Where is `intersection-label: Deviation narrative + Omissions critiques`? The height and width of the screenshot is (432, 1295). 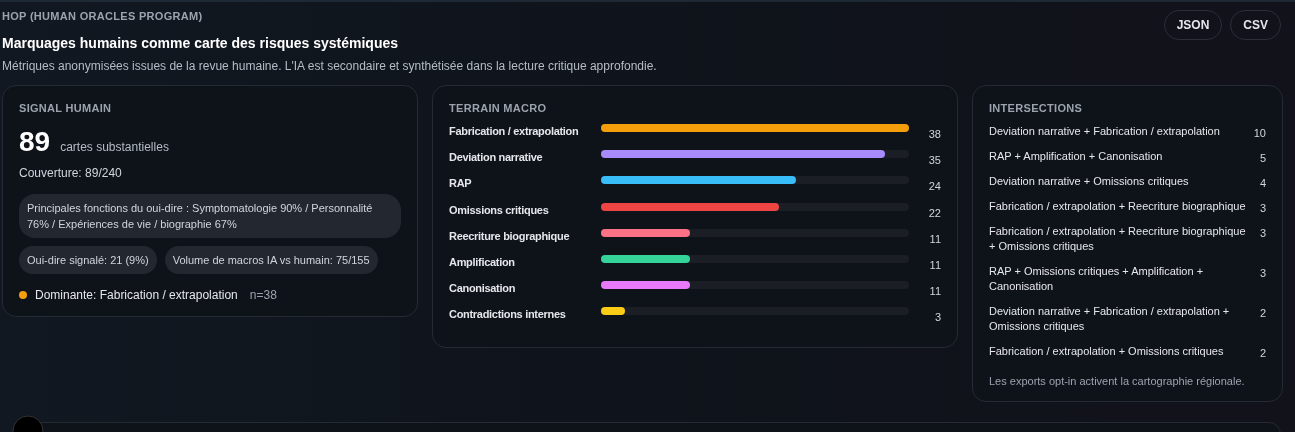
intersection-label: Deviation narrative + Omissions critiques is located at coordinates (1089, 181).